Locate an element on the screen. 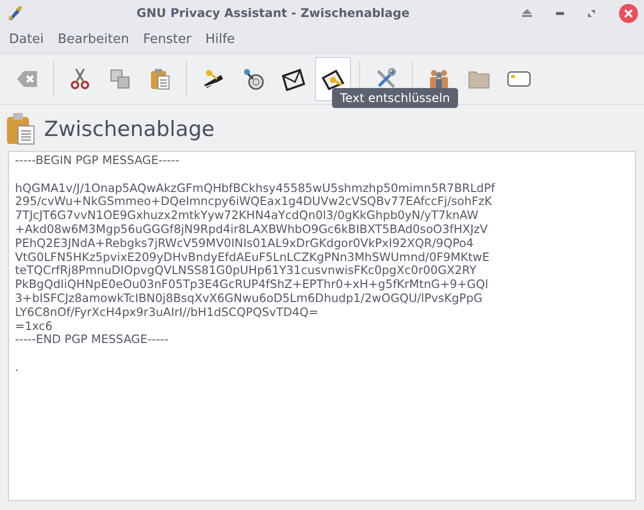 This screenshot has height=510, width=644. scissors-icon is located at coordinates (80, 79).